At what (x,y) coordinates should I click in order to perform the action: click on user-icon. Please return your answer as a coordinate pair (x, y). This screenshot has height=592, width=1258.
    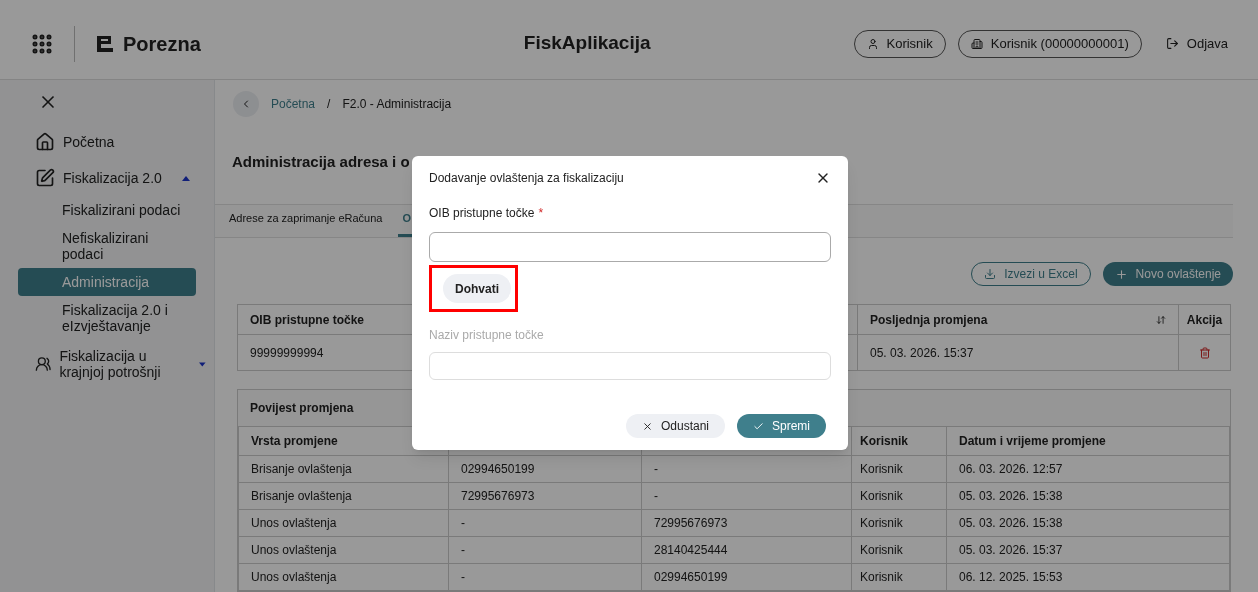
    Looking at the image, I should click on (872, 43).